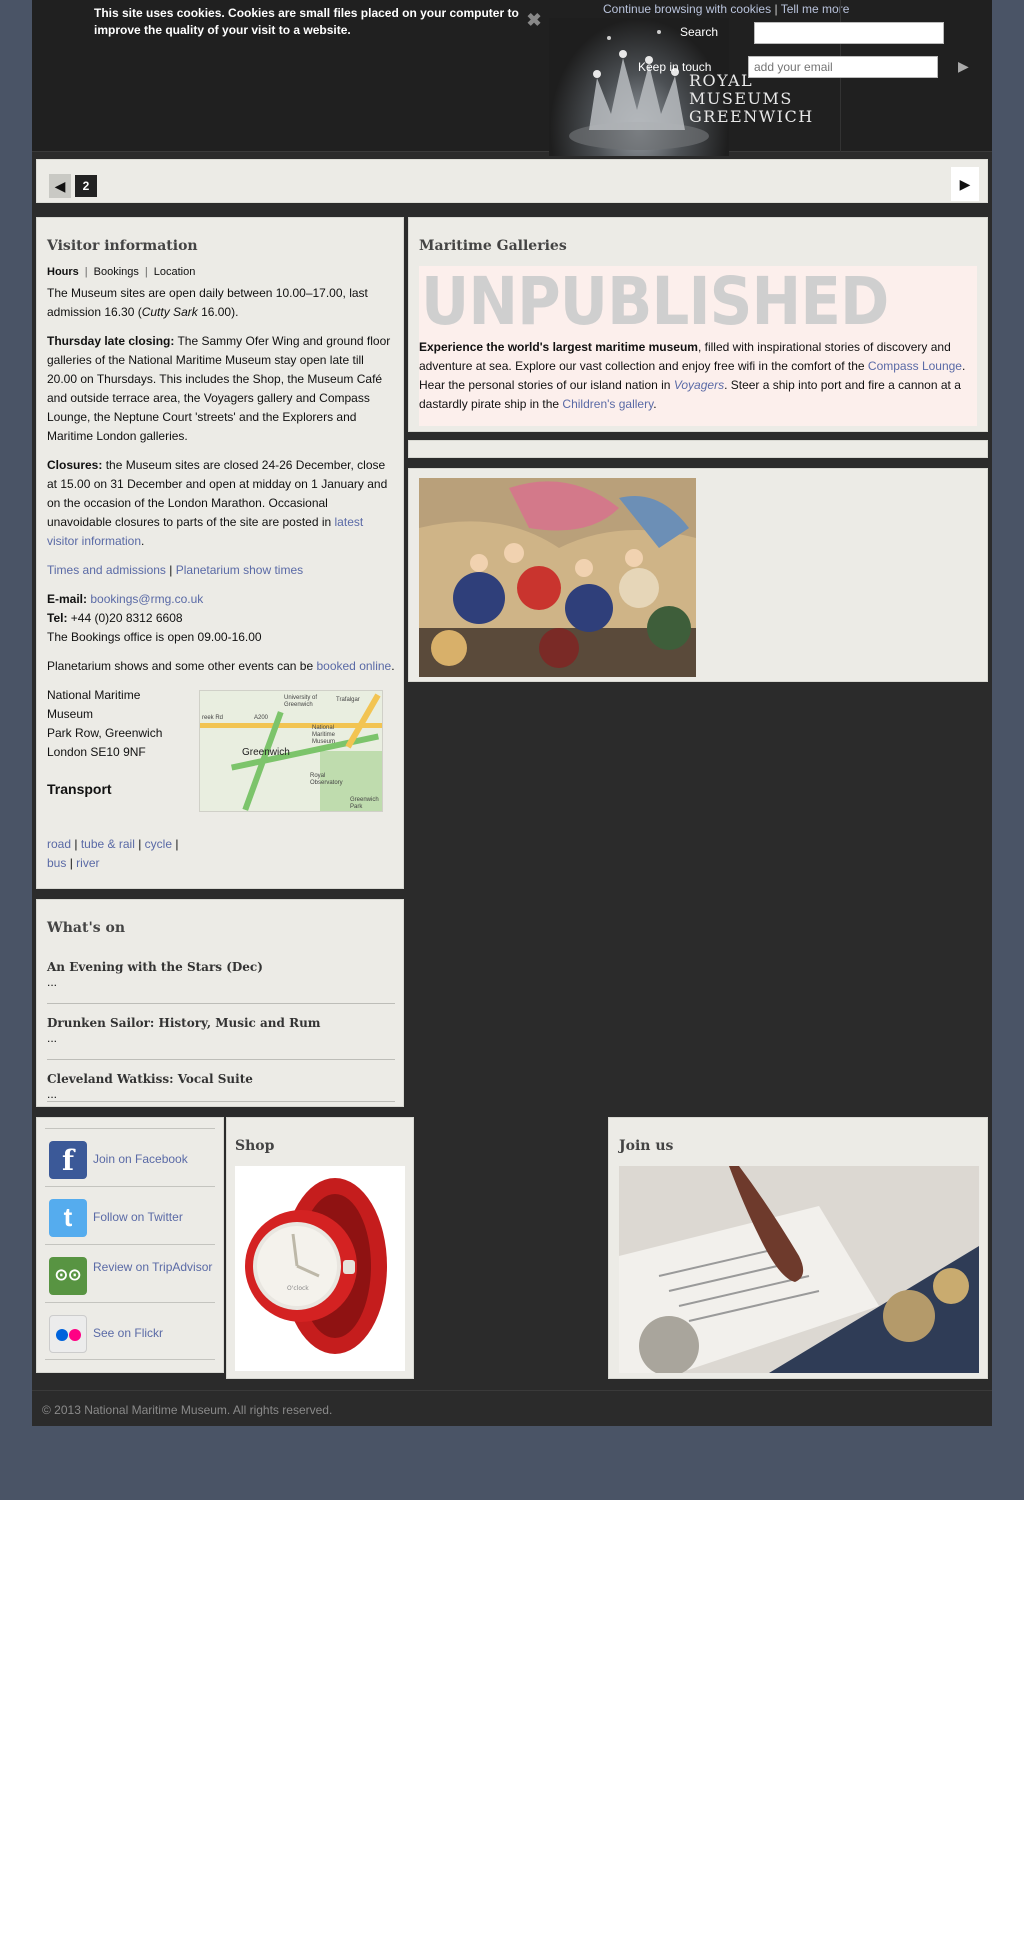 This screenshot has width=1024, height=1958. I want to click on whats-on-title: What's on, so click(86, 928).